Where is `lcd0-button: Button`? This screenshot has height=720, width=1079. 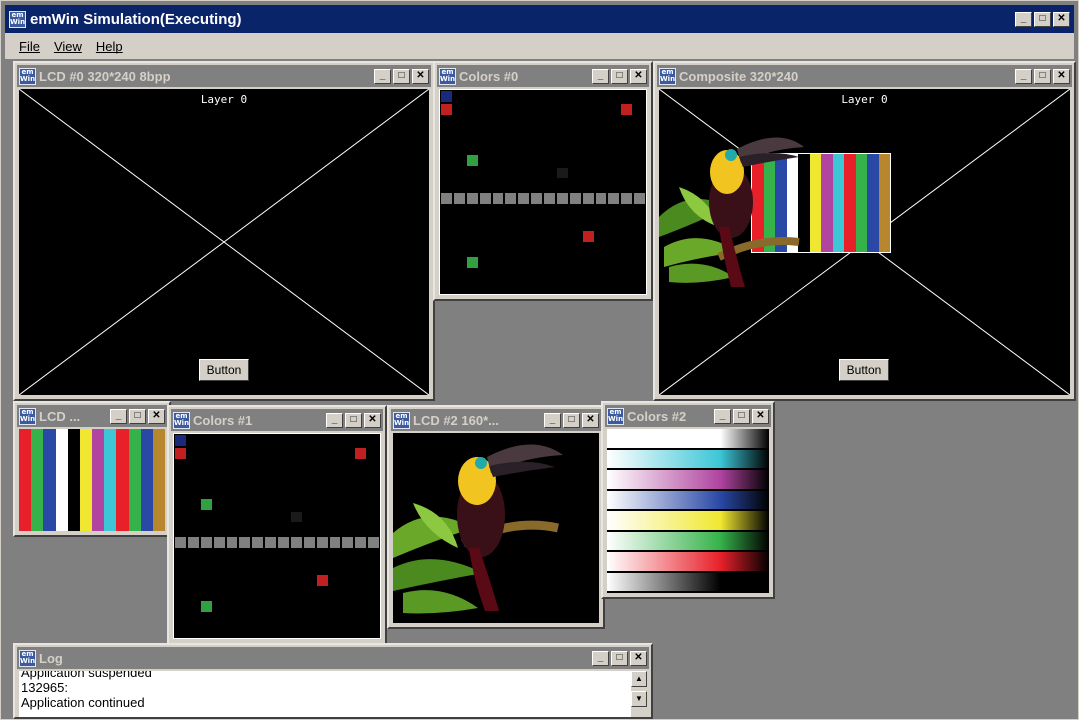
lcd0-button: Button is located at coordinates (224, 370).